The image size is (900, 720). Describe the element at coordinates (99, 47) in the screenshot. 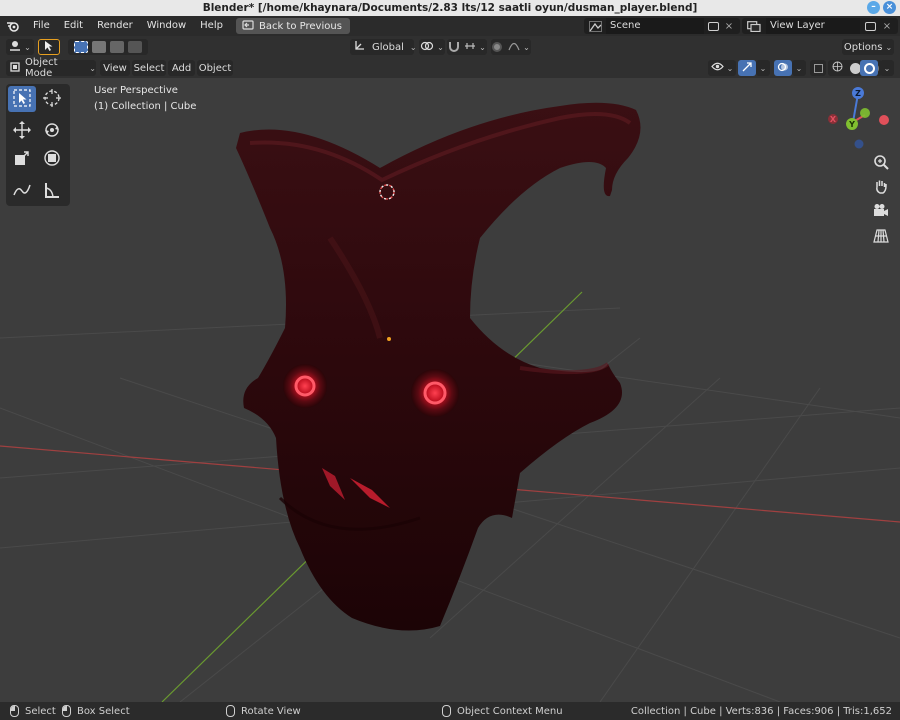

I see `select-extend-icon` at that location.